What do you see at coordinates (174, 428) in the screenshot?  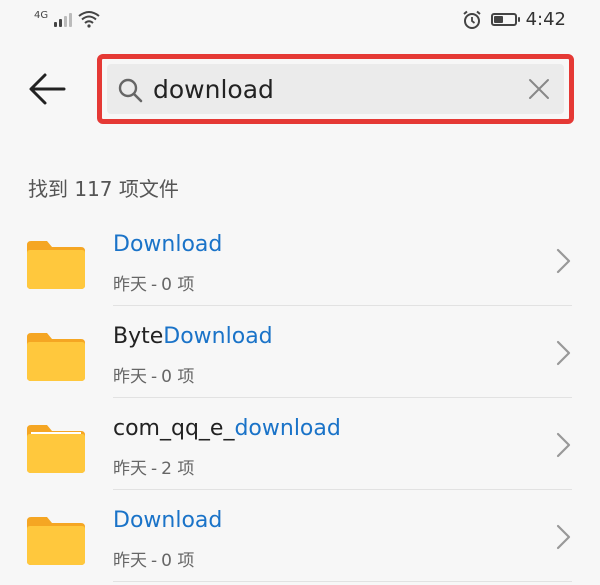 I see `name-prefix: com_qq_e_` at bounding box center [174, 428].